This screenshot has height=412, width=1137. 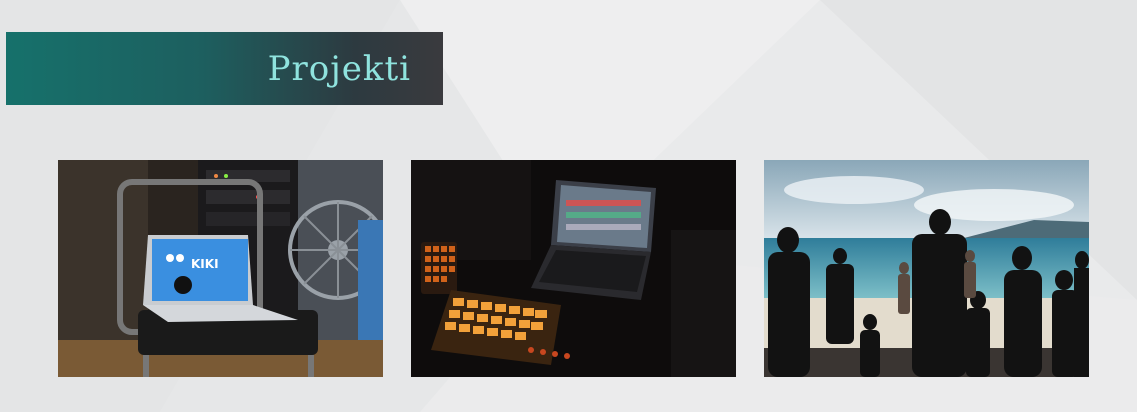 I want to click on slide-title: Projekti, so click(x=339, y=68).